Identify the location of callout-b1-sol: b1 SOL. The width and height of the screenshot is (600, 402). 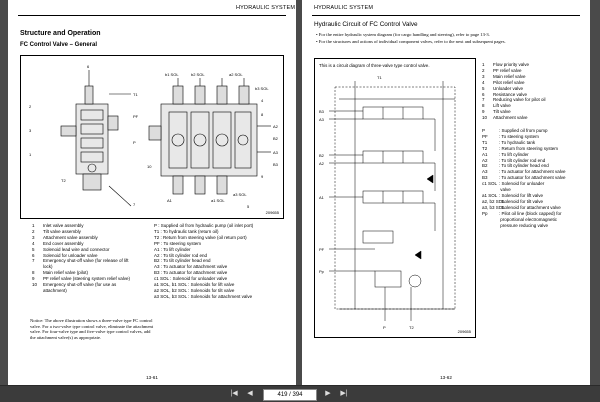
(172, 74).